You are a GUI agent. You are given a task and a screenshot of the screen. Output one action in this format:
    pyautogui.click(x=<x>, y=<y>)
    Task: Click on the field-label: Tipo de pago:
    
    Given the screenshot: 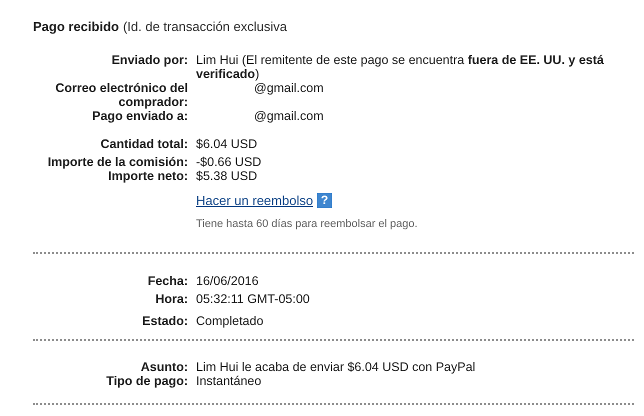 What is the action you would take?
    pyautogui.click(x=147, y=381)
    